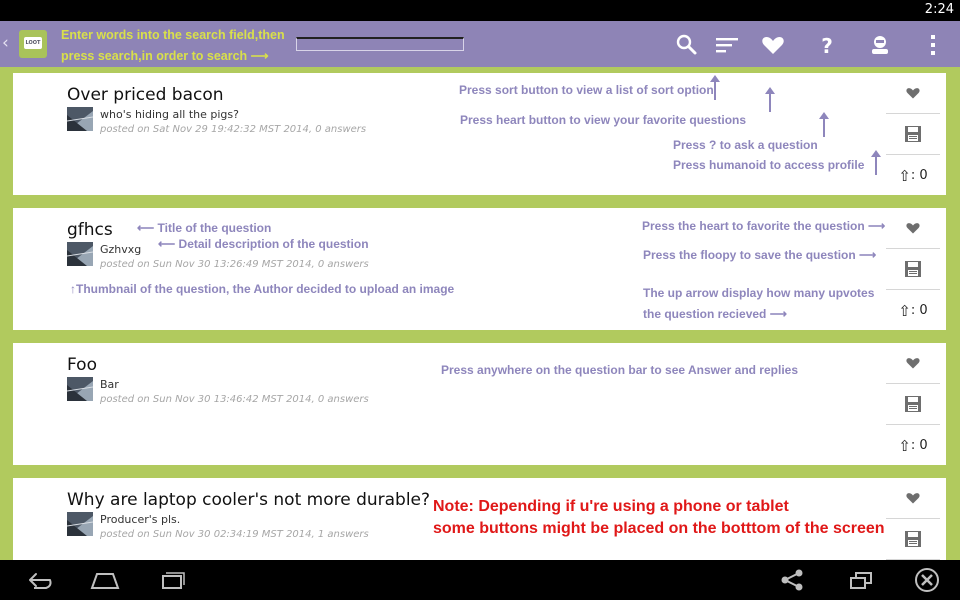 The image size is (960, 600). What do you see at coordinates (727, 45) in the screenshot?
I see `sort-icon` at bounding box center [727, 45].